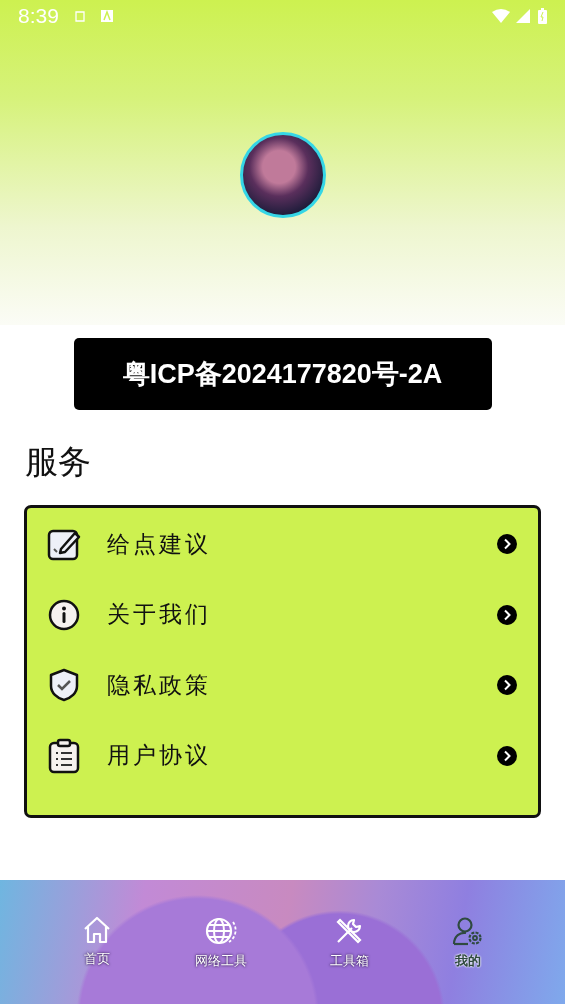 This screenshot has width=565, height=1004. I want to click on battery-icon, so click(542, 16).